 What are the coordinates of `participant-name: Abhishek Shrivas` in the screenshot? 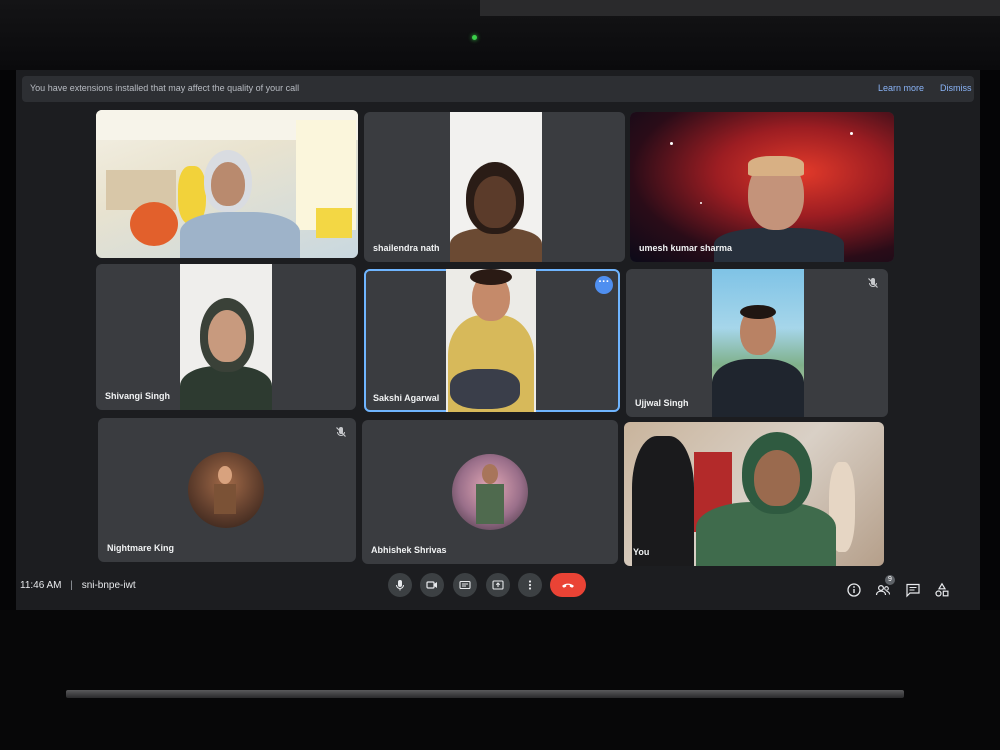 It's located at (409, 550).